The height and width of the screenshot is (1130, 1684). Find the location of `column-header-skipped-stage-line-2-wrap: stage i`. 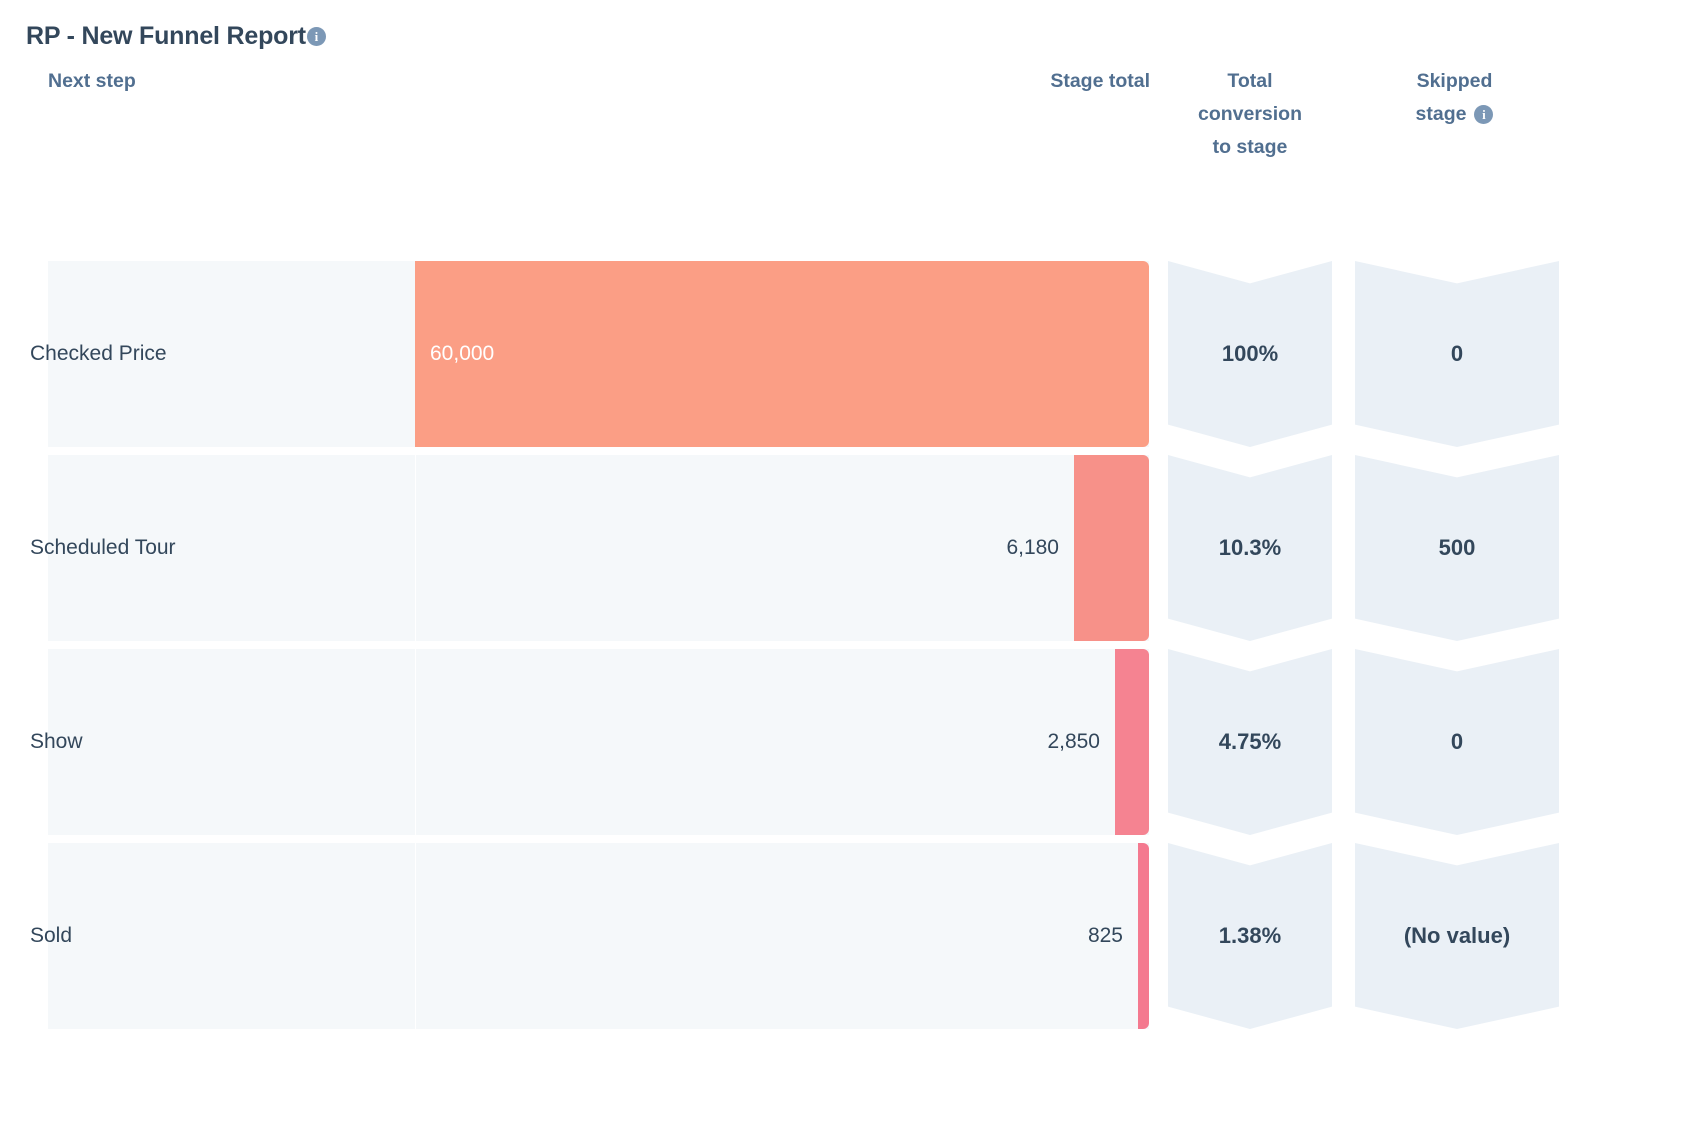

column-header-skipped-stage-line-2-wrap: stage i is located at coordinates (1455, 114).